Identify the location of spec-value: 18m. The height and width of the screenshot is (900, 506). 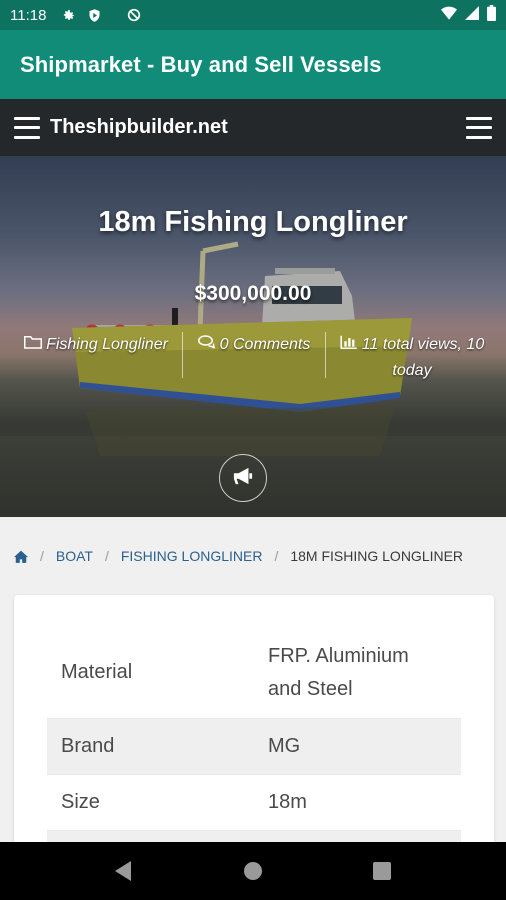
(357, 802).